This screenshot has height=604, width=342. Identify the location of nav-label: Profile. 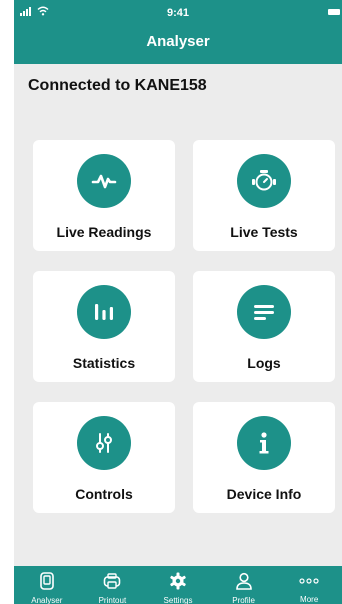
(243, 600).